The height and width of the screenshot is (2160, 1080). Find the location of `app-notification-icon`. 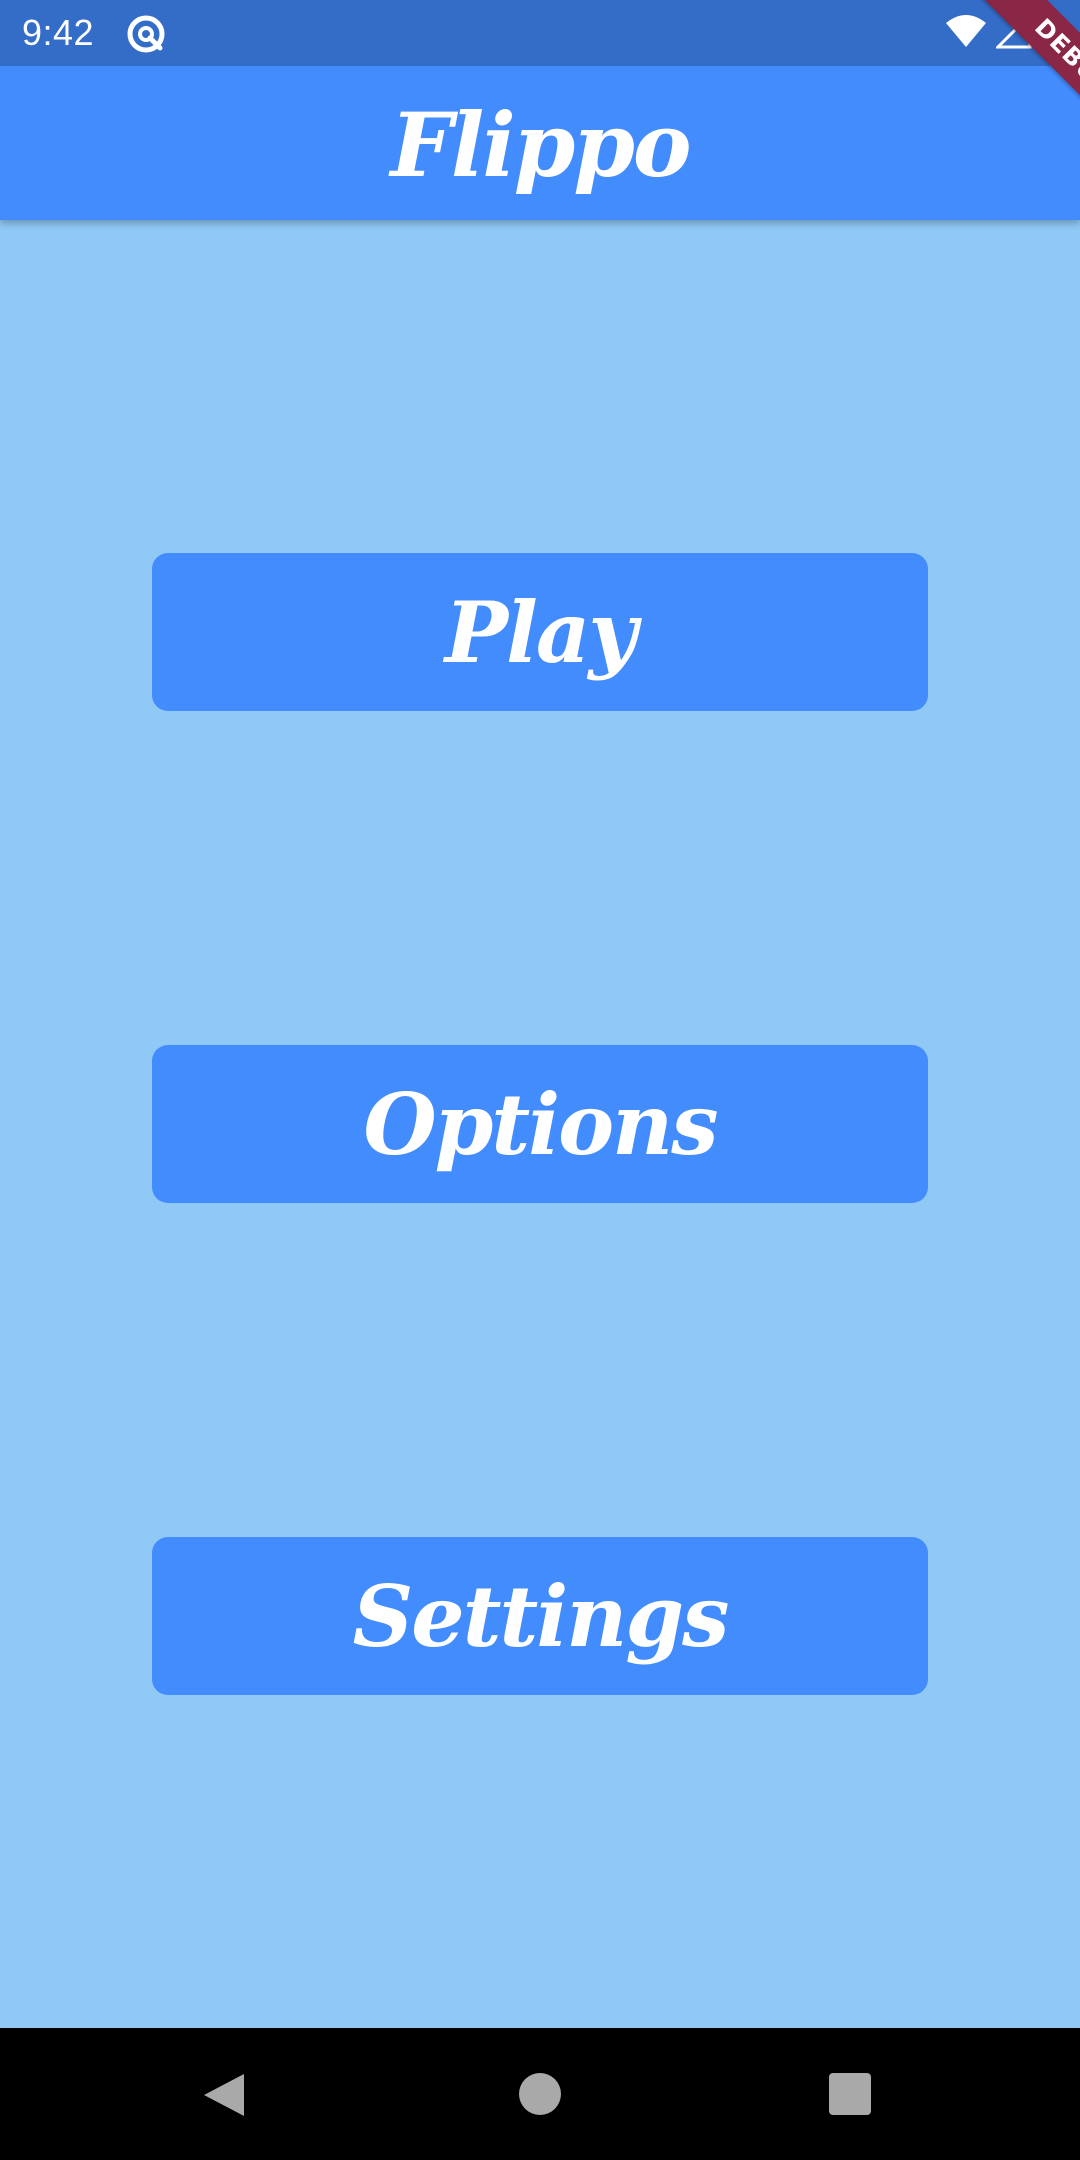

app-notification-icon is located at coordinates (146, 34).